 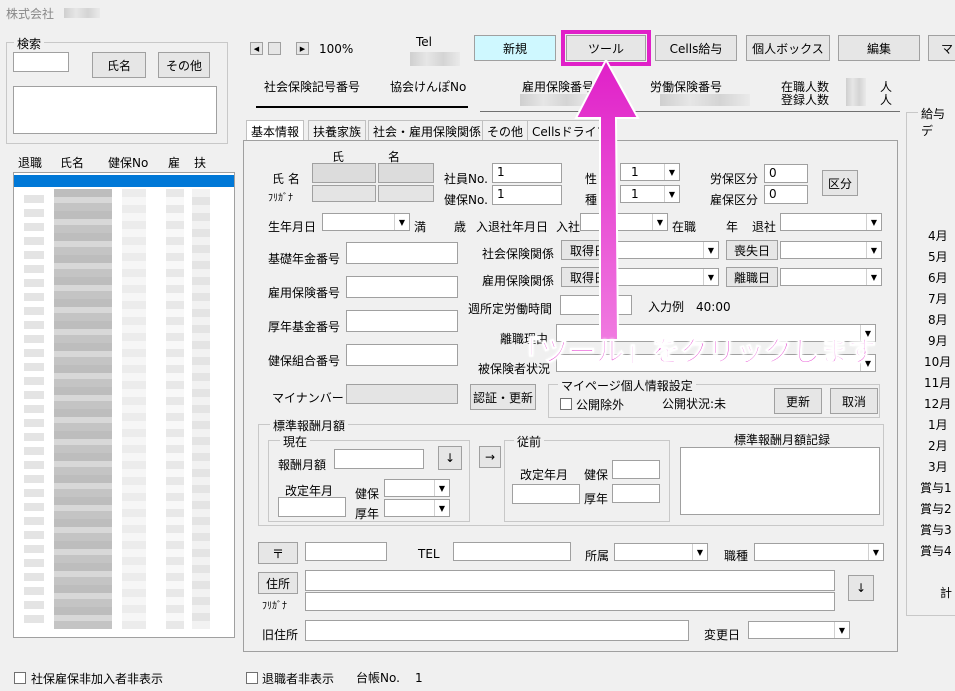 What do you see at coordinates (566, 404) in the screenshot?
I see `kokai-jogai-checkbox` at bounding box center [566, 404].